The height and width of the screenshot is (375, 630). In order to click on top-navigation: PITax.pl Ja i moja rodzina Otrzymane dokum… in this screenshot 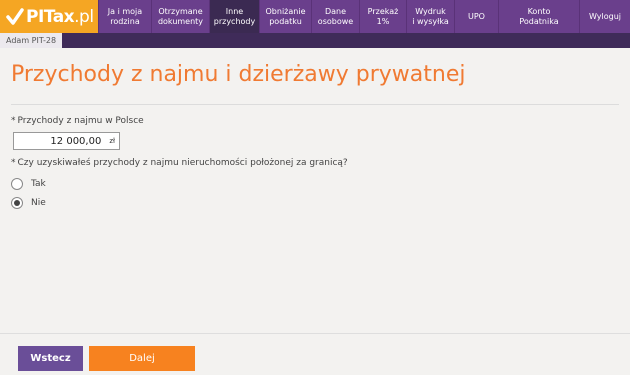, I will do `click(315, 16)`.